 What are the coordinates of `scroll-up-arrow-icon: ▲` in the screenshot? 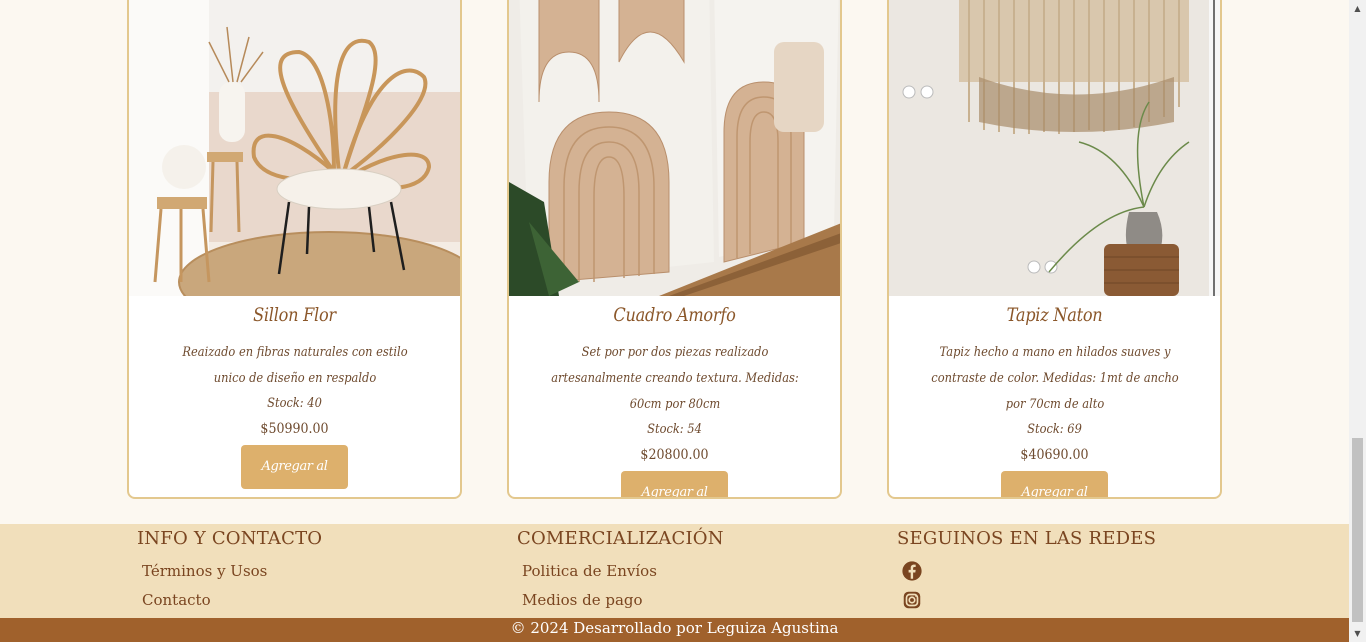 It's located at (1357, 8).